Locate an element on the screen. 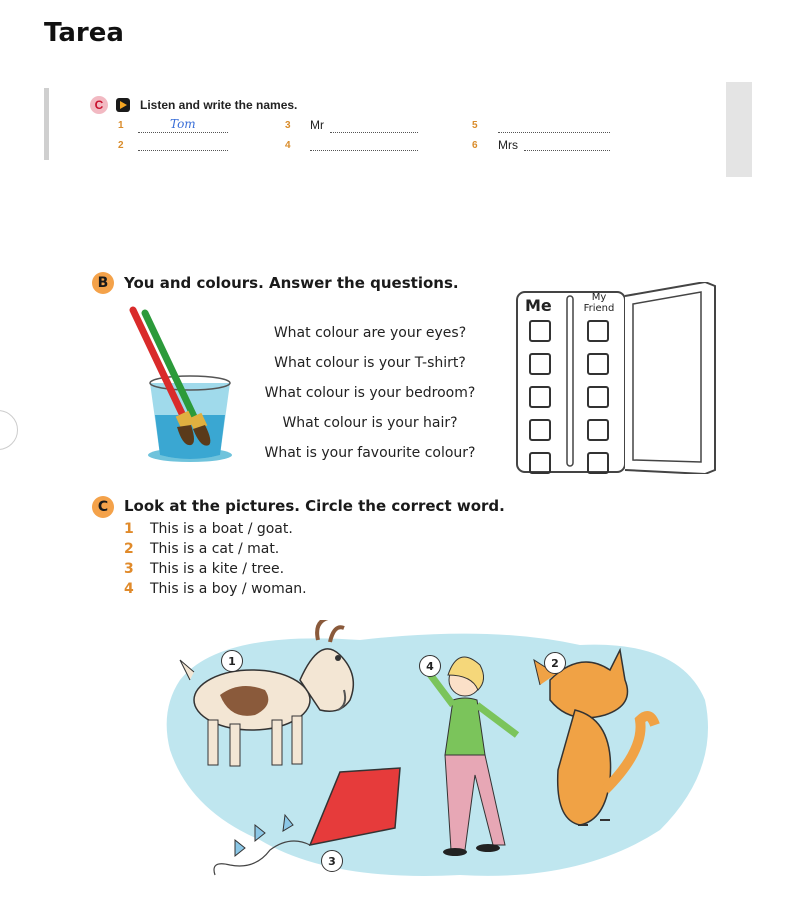  scrollbar-thumb is located at coordinates (739, 129).